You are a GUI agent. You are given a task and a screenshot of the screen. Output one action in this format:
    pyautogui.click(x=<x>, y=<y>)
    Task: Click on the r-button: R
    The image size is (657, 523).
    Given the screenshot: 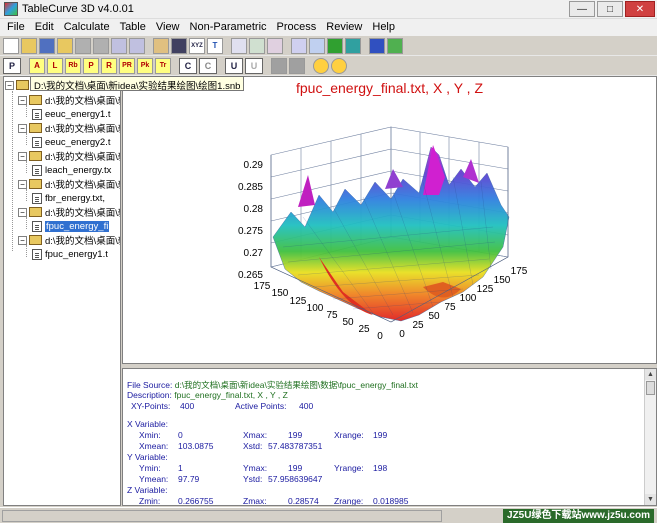 What is the action you would take?
    pyautogui.click(x=109, y=65)
    